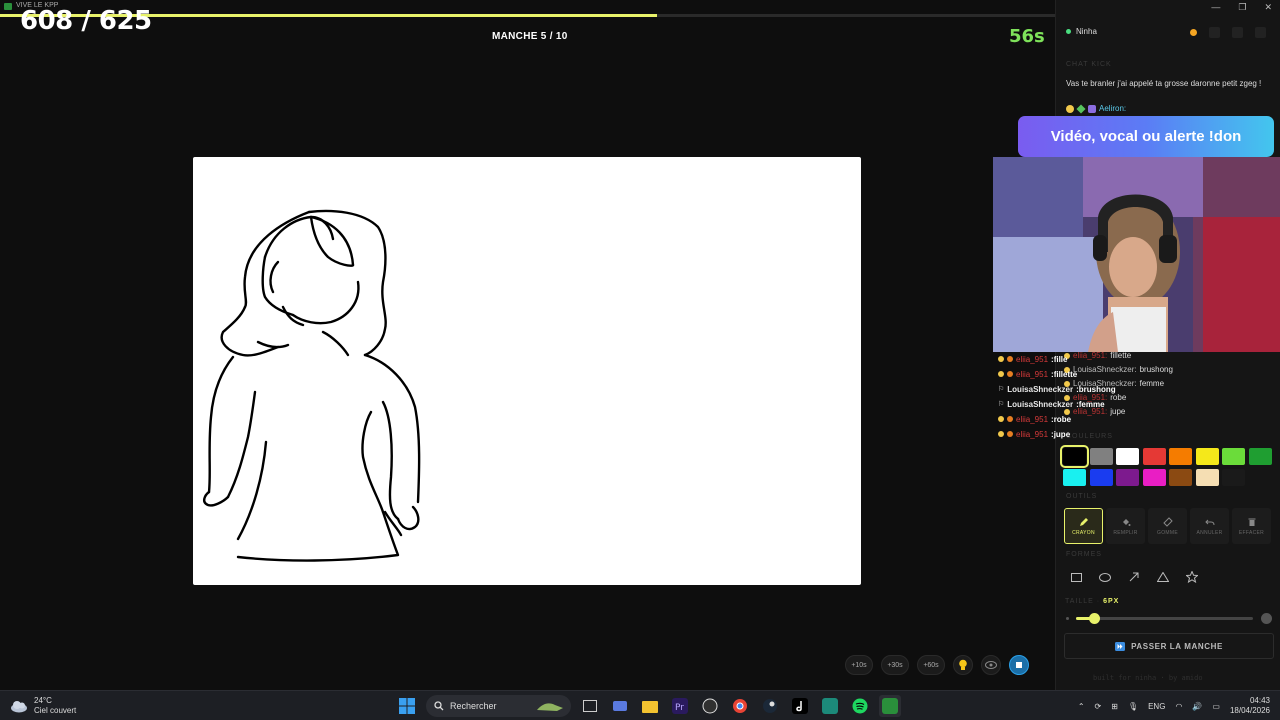 The width and height of the screenshot is (1280, 720). Describe the element at coordinates (1268, 7) in the screenshot. I see `close-button: ✕` at that location.